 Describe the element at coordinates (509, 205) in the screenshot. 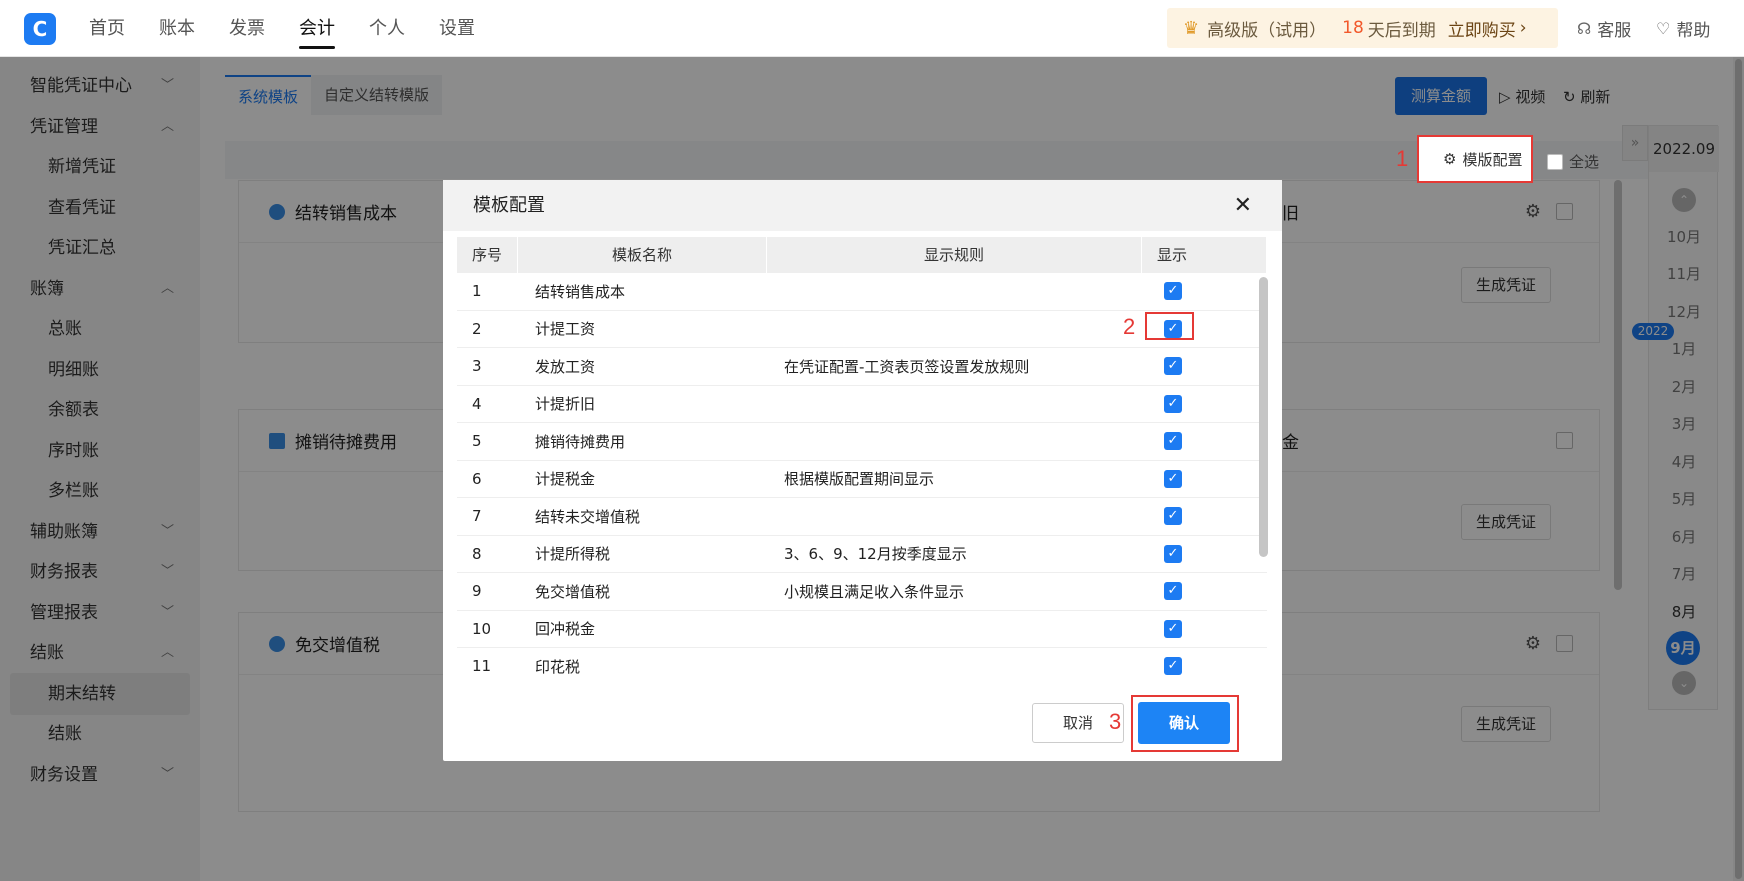

I see `dialog-title: 模板配置` at that location.